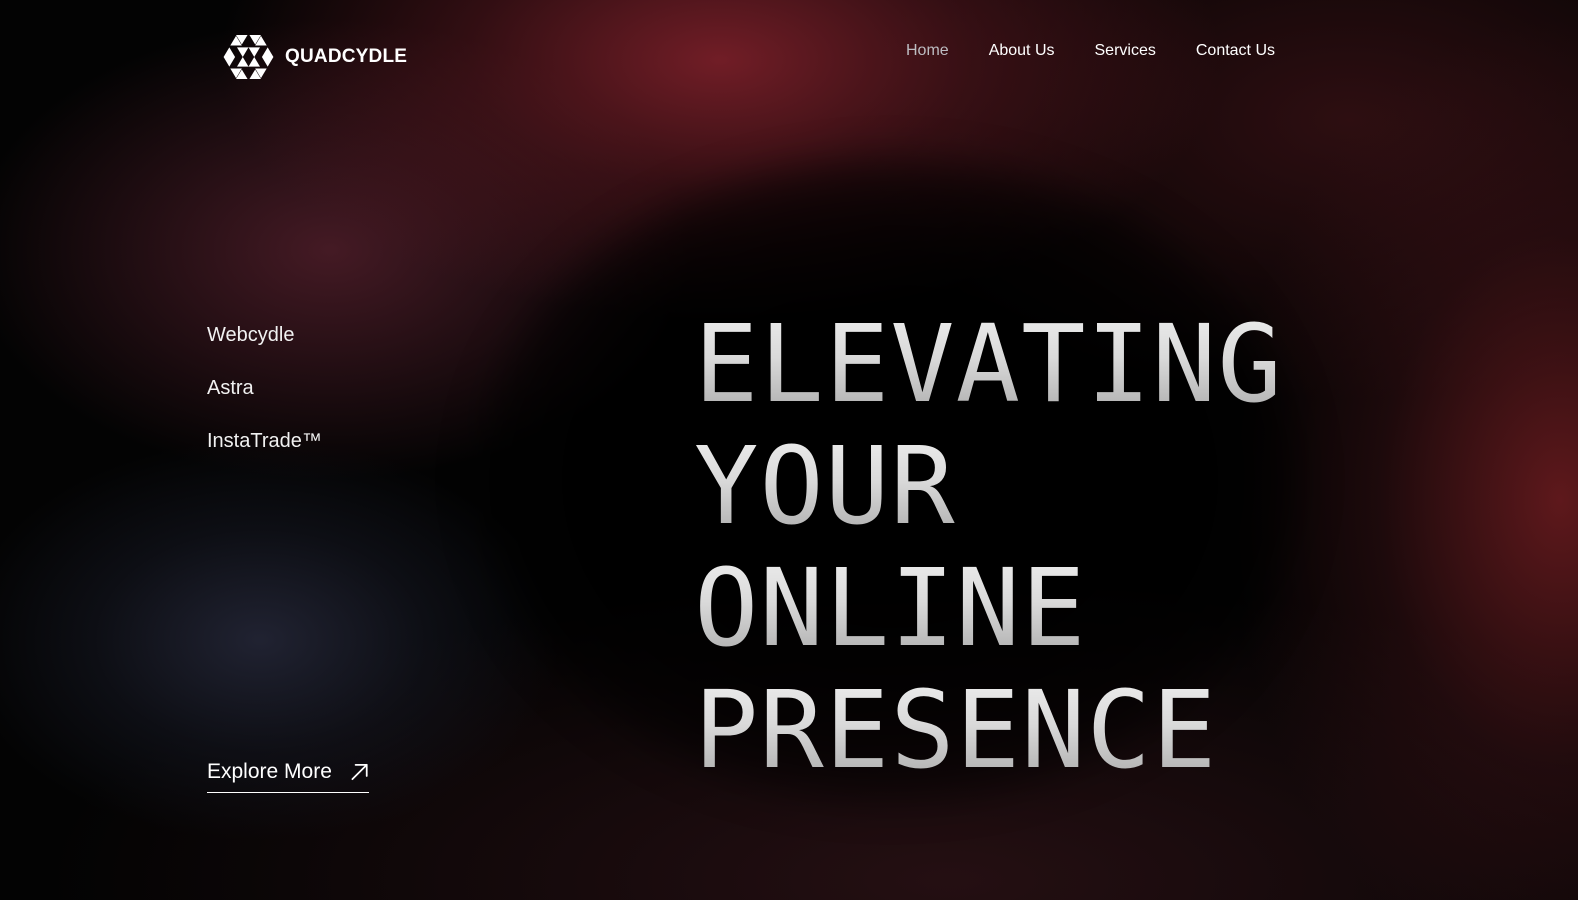 The width and height of the screenshot is (1578, 900). Describe the element at coordinates (264, 335) in the screenshot. I see `product-link-webcydle: Webcydle` at that location.